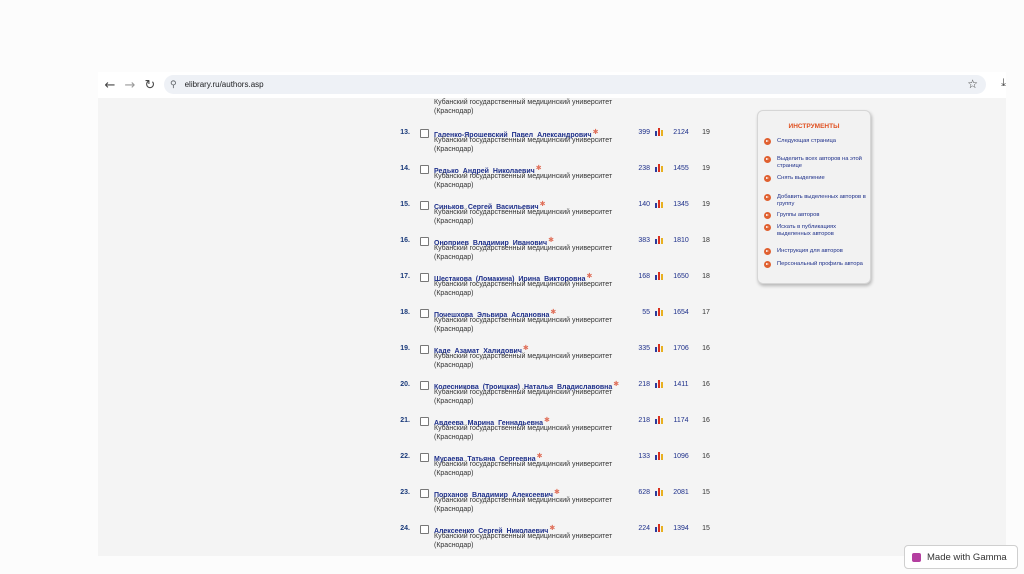  Describe the element at coordinates (405, 348) in the screenshot. I see `row-number: 19.` at that location.